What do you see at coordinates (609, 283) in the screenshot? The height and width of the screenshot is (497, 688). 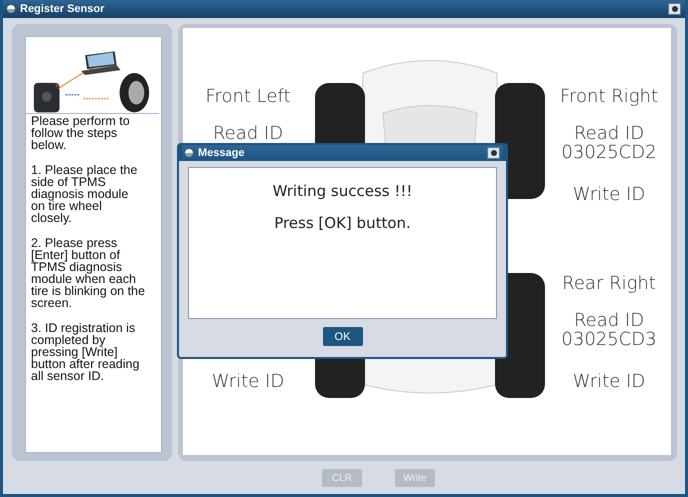 I see `tire-label: Rear Right` at bounding box center [609, 283].